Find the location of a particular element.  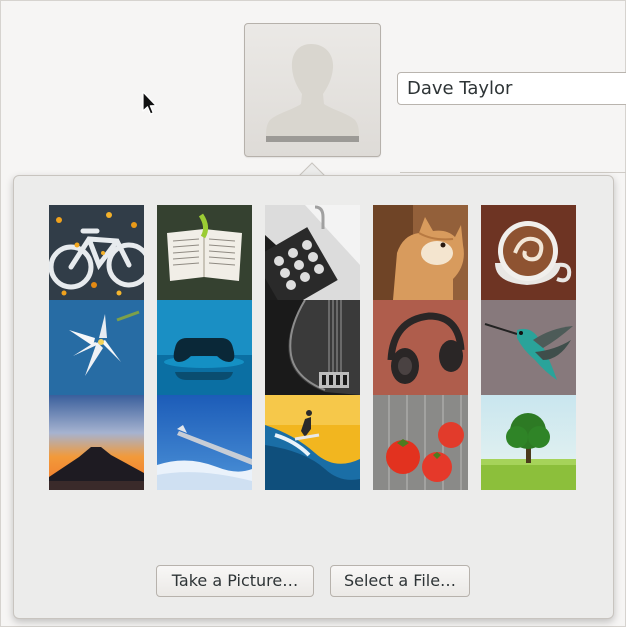

full-name-input: Dave Taylor is located at coordinates (511, 88).